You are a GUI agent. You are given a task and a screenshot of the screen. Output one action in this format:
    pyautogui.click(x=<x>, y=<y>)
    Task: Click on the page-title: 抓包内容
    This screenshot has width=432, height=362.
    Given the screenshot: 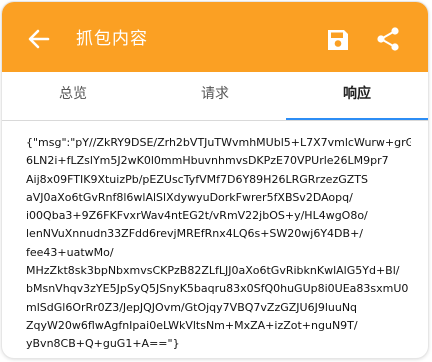 What is the action you would take?
    pyautogui.click(x=112, y=39)
    